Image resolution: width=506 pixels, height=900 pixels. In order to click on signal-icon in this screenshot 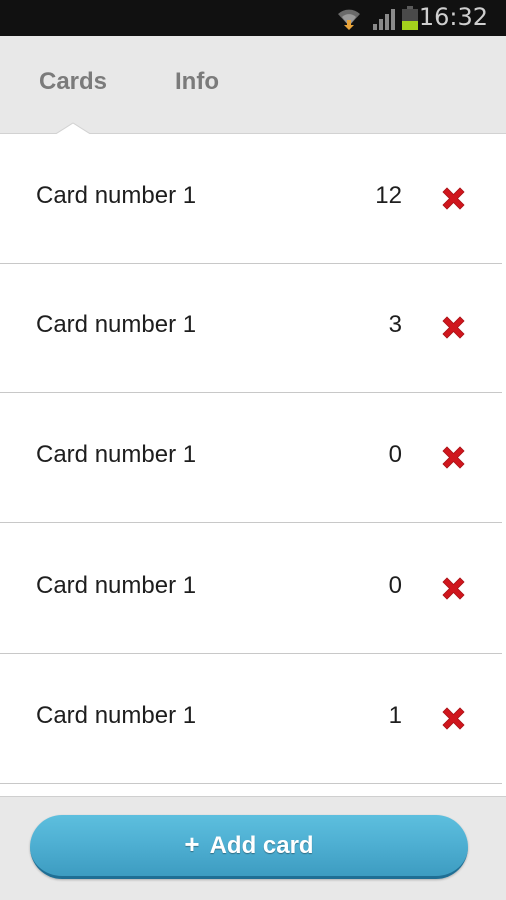, I will do `click(384, 19)`.